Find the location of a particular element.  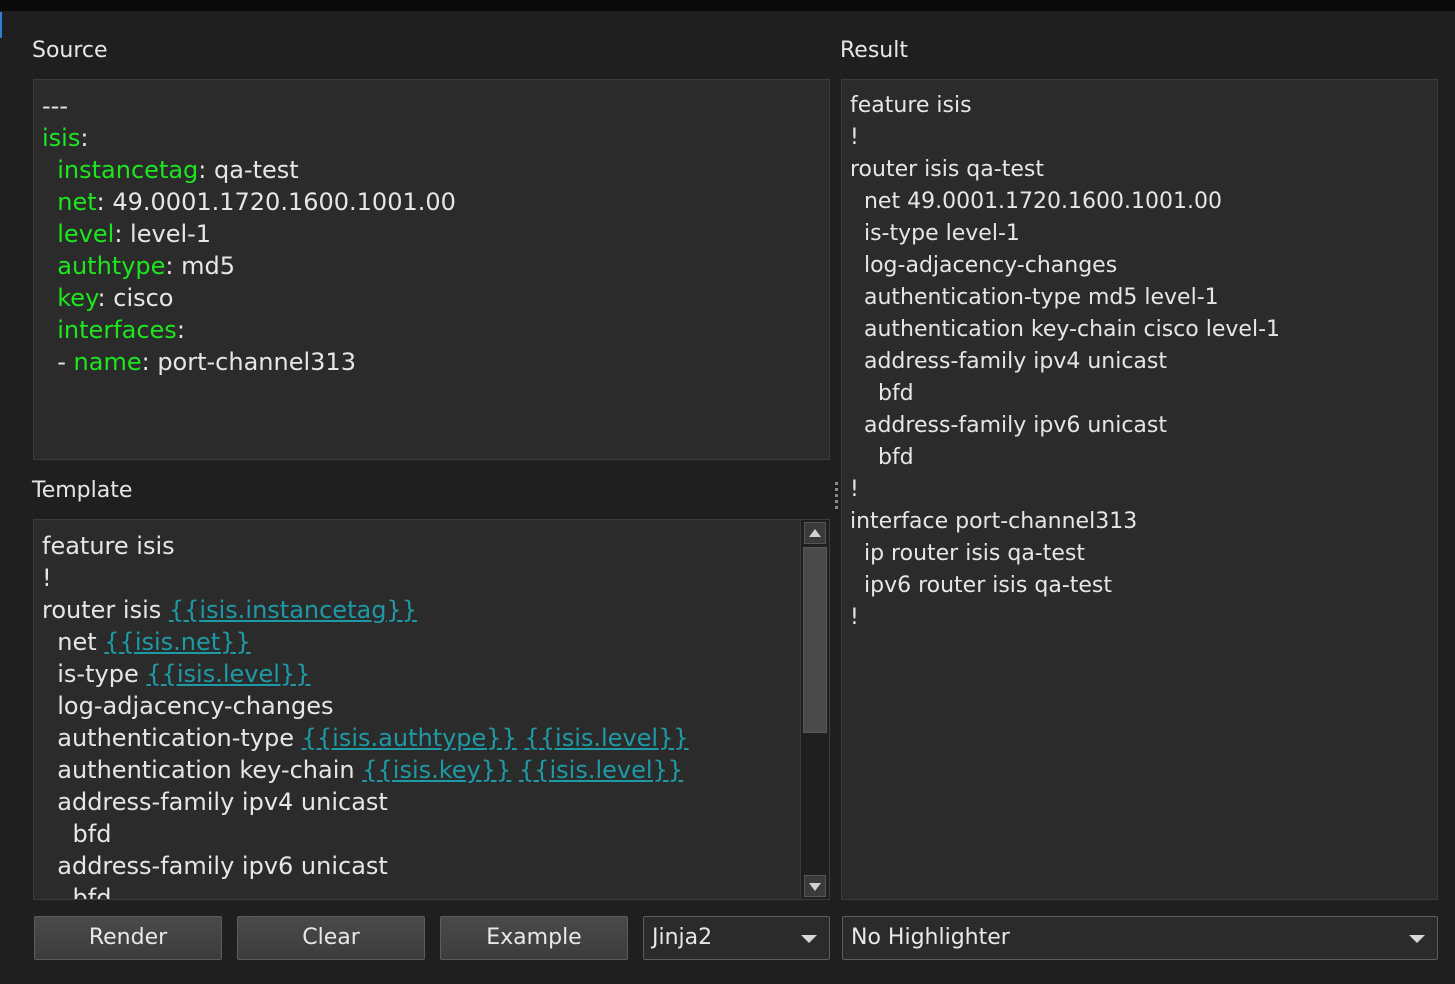

result-line: router isis qa-test is located at coordinates (947, 169).